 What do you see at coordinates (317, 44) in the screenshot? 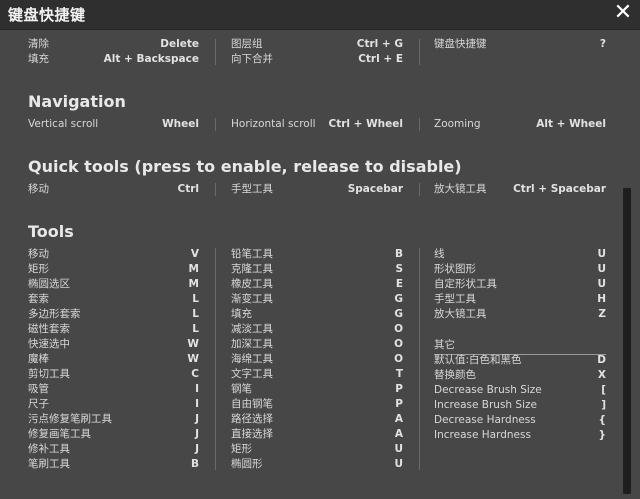
I see `shortcut-row: 图层组 Ctrl + G` at bounding box center [317, 44].